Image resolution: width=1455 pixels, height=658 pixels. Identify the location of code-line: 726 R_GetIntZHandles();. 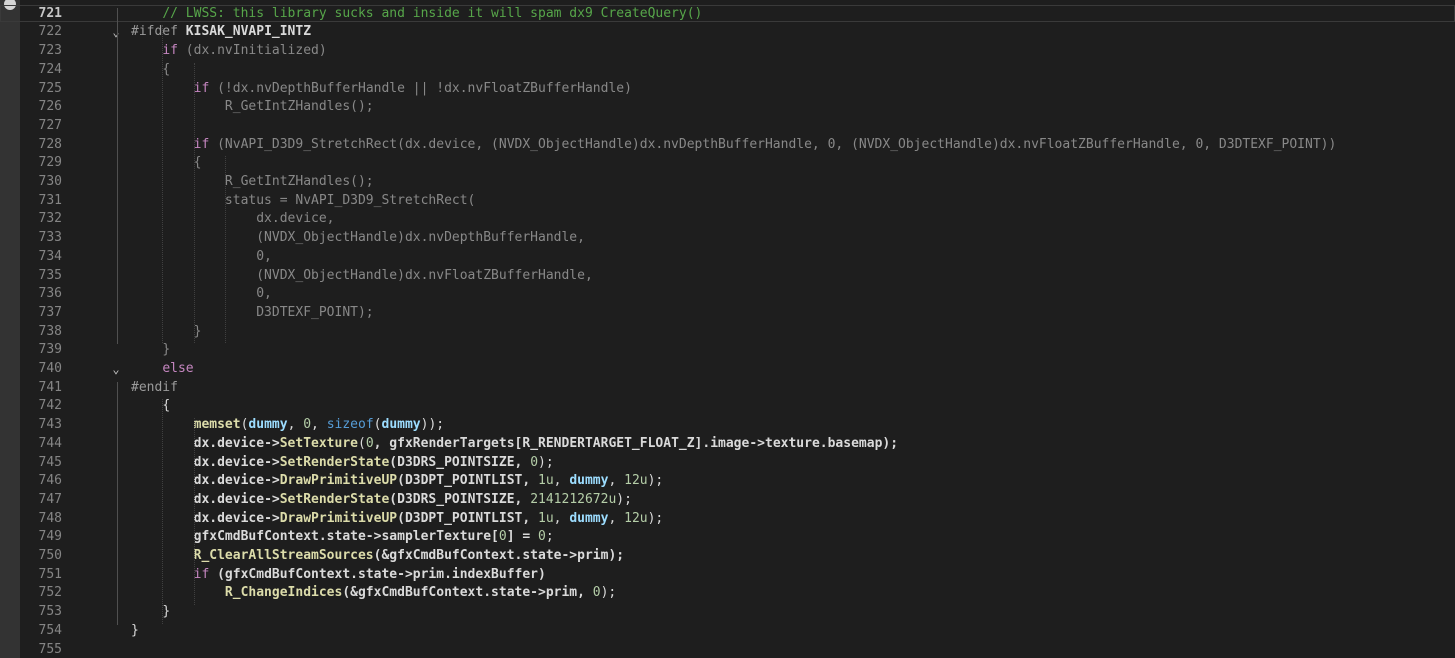
(727, 107).